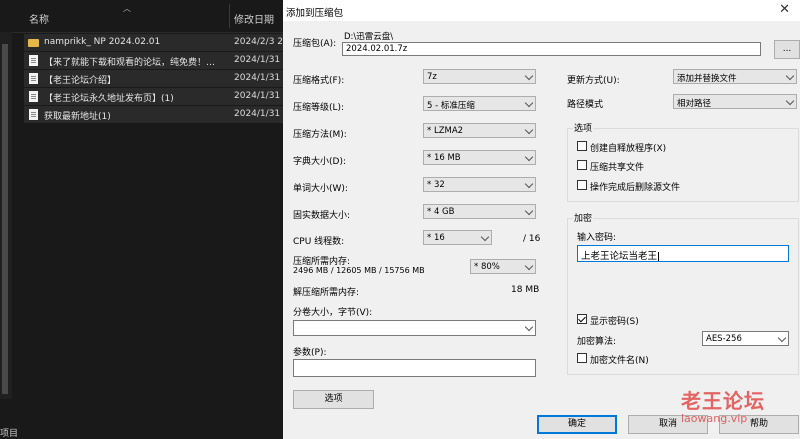  I want to click on path-mode-value: 相对路径, so click(694, 104).